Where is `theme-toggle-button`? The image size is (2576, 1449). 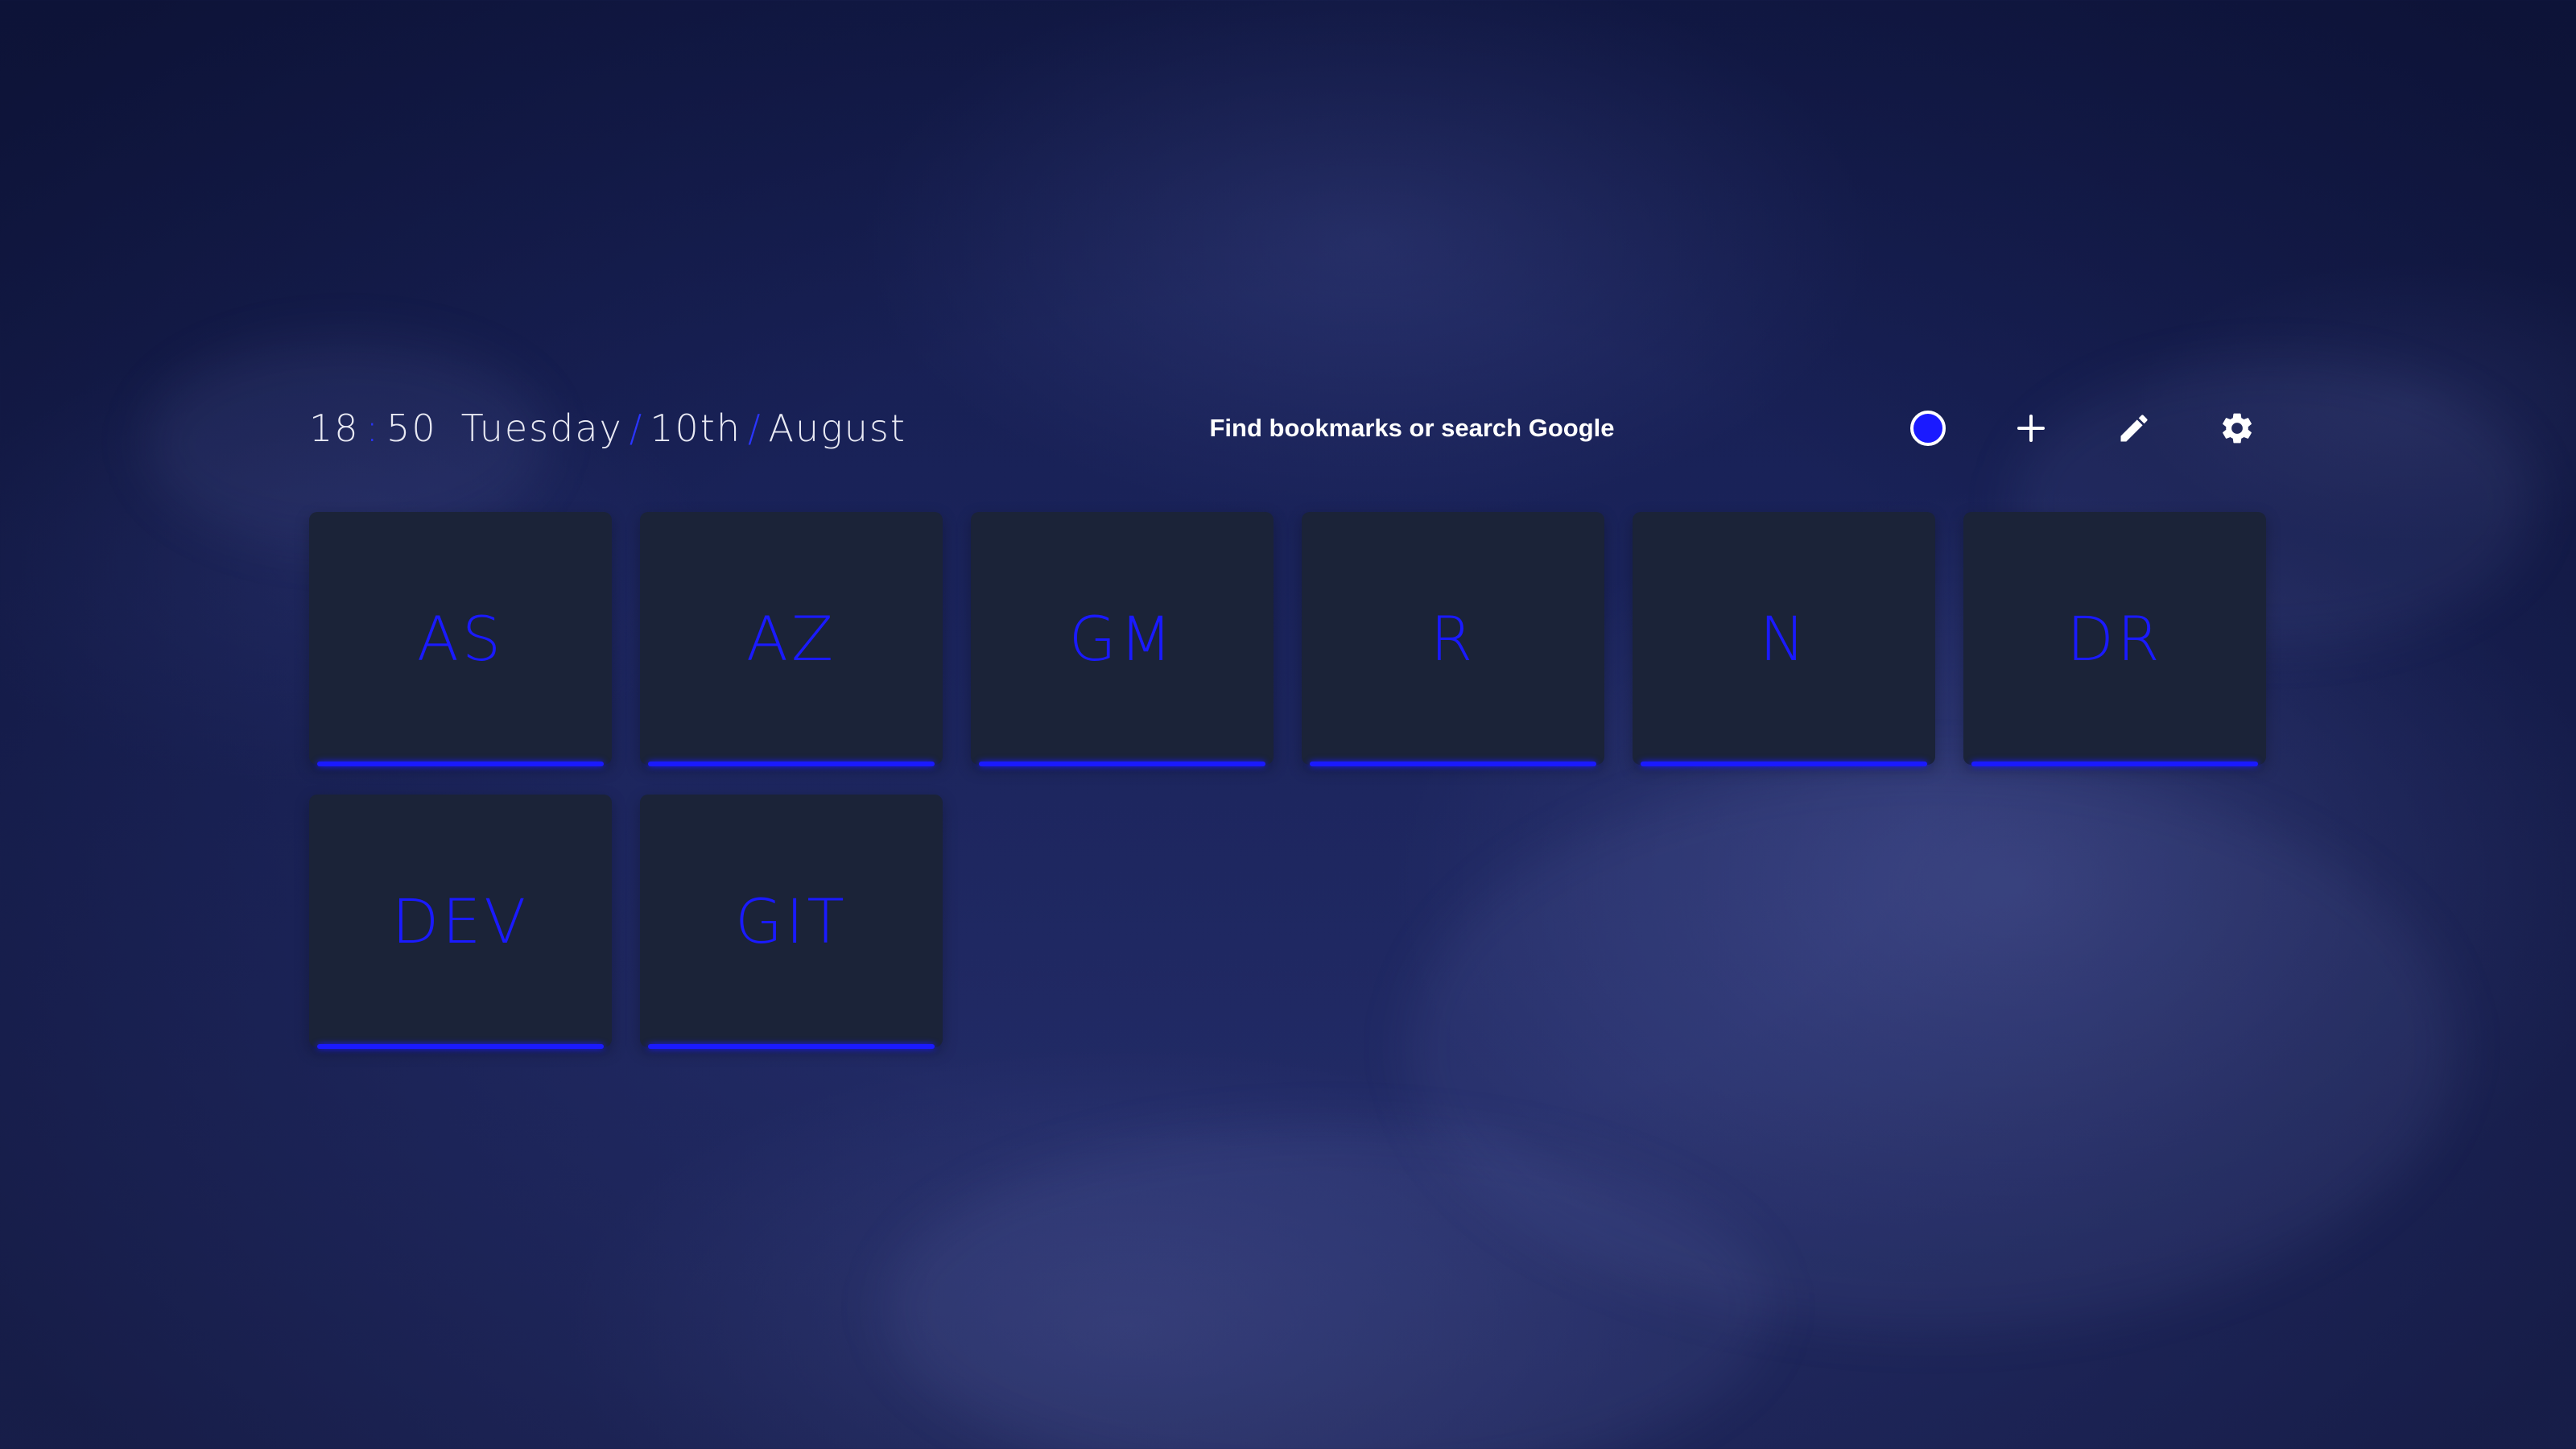 theme-toggle-button is located at coordinates (1928, 428).